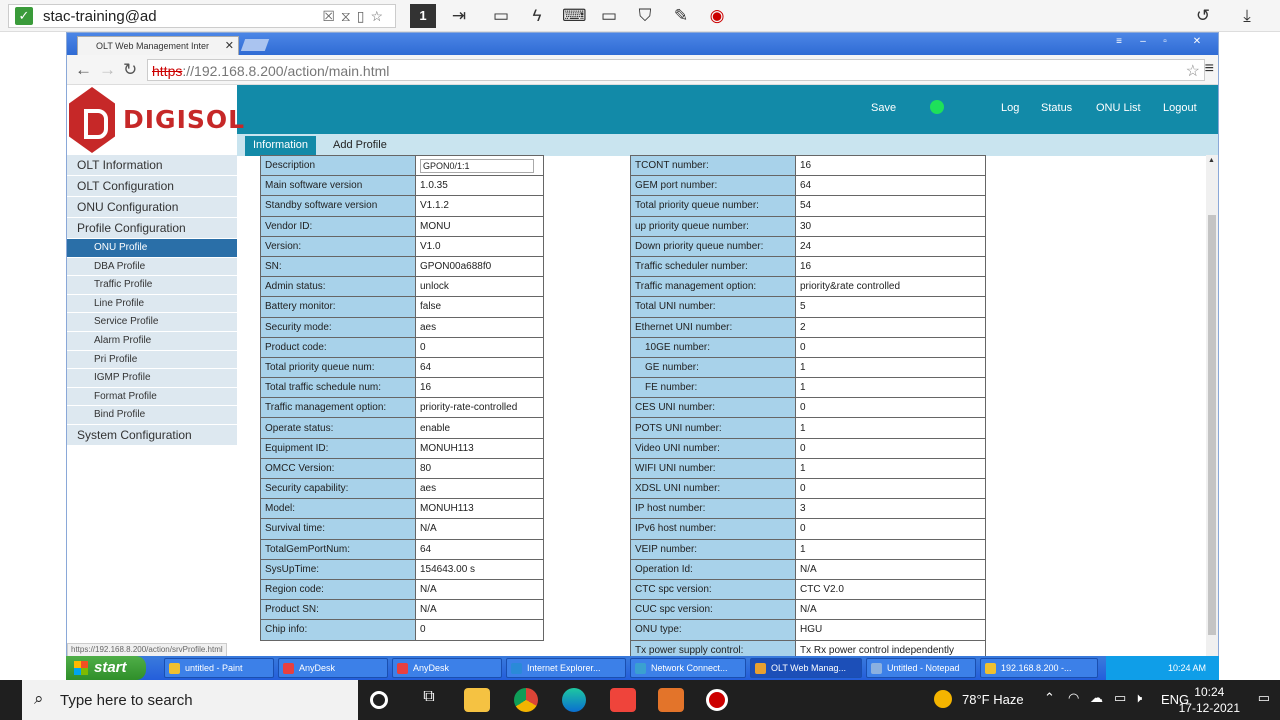 This screenshot has width=1280, height=720. I want to click on bookmark-star-icon: ☆, so click(1193, 71).